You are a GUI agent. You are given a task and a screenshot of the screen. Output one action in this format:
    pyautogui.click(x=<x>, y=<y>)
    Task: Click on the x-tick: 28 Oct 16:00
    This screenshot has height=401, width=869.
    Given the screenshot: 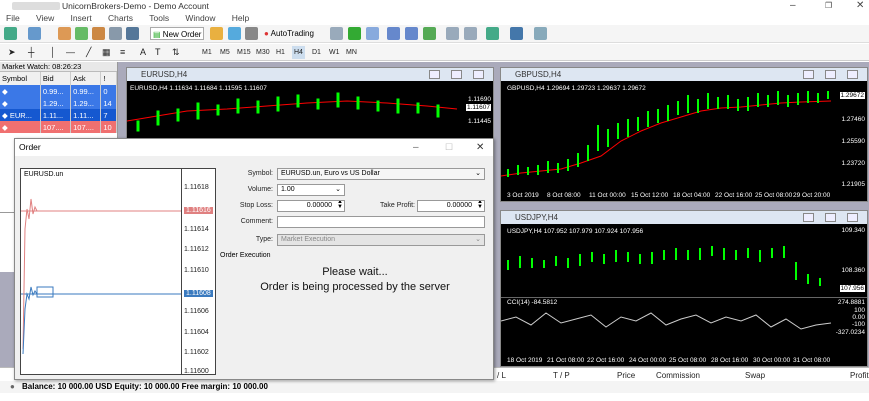 What is the action you would take?
    pyautogui.click(x=730, y=360)
    